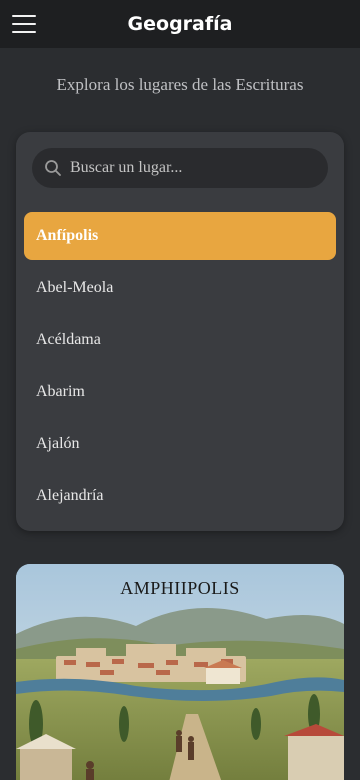 The image size is (360, 780). I want to click on page-subtitle: Explora los lugares de las Escrituras, so click(180, 84).